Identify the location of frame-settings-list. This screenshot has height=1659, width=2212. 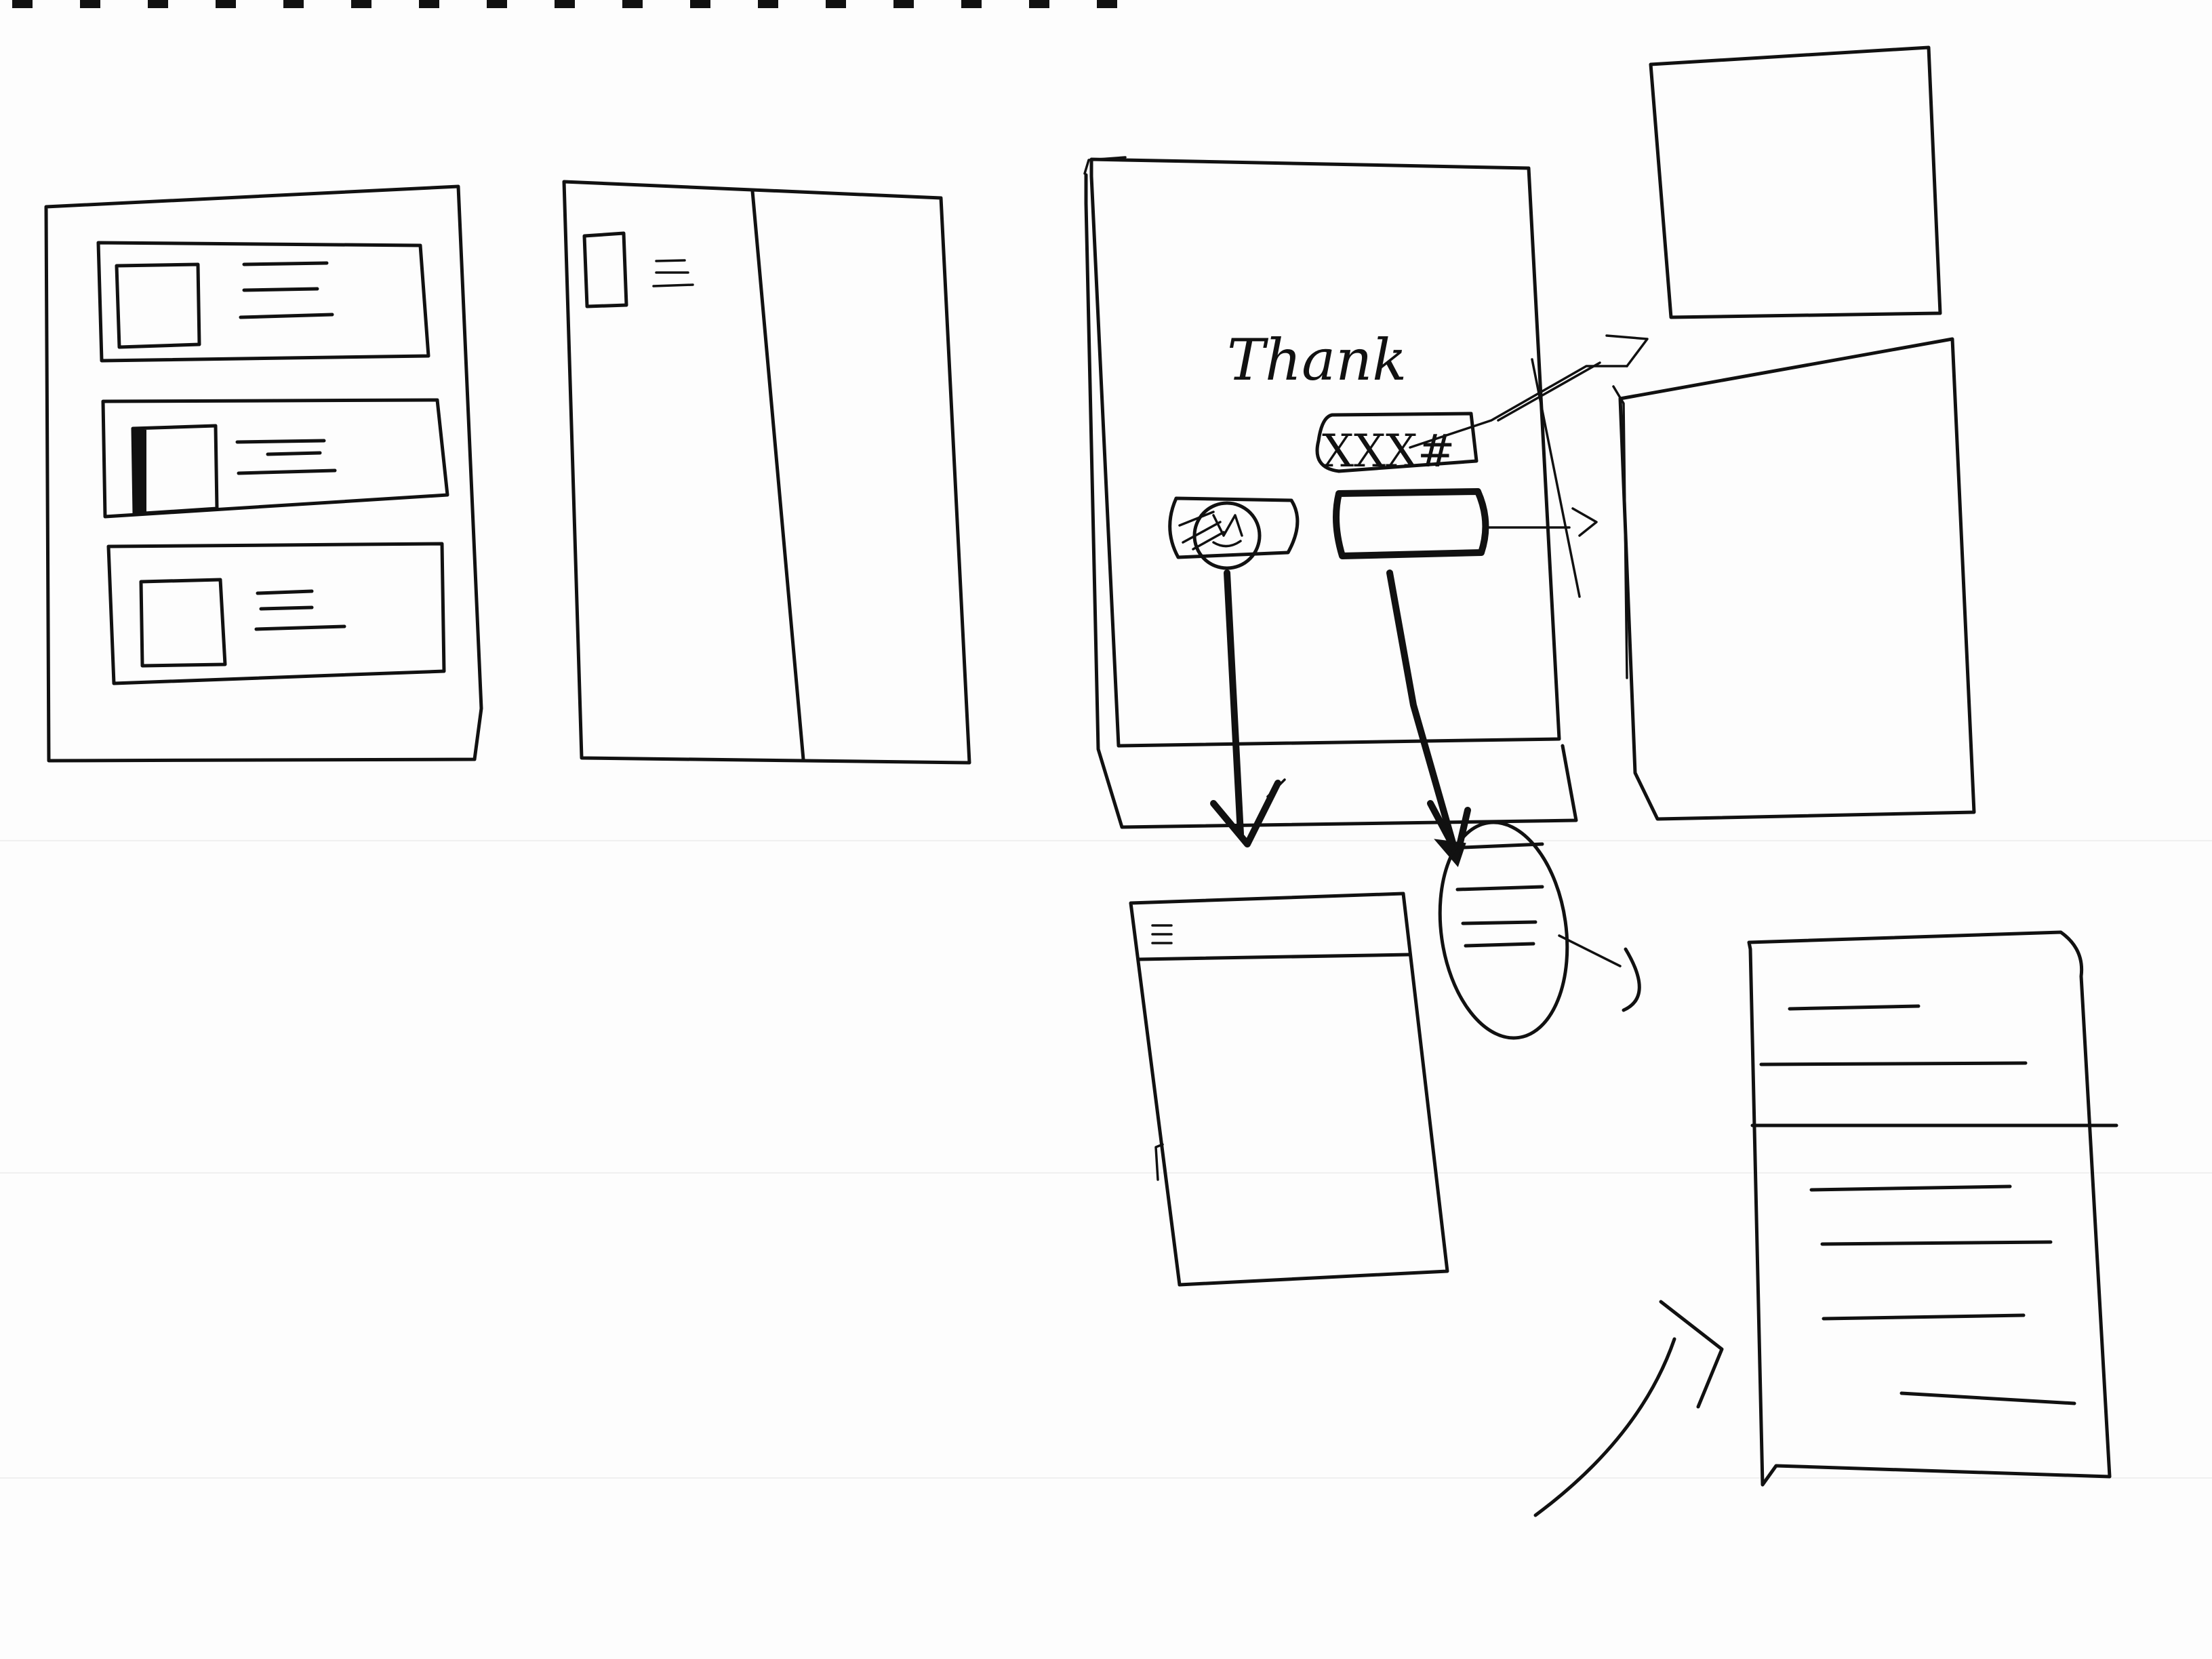
(1932, 1208).